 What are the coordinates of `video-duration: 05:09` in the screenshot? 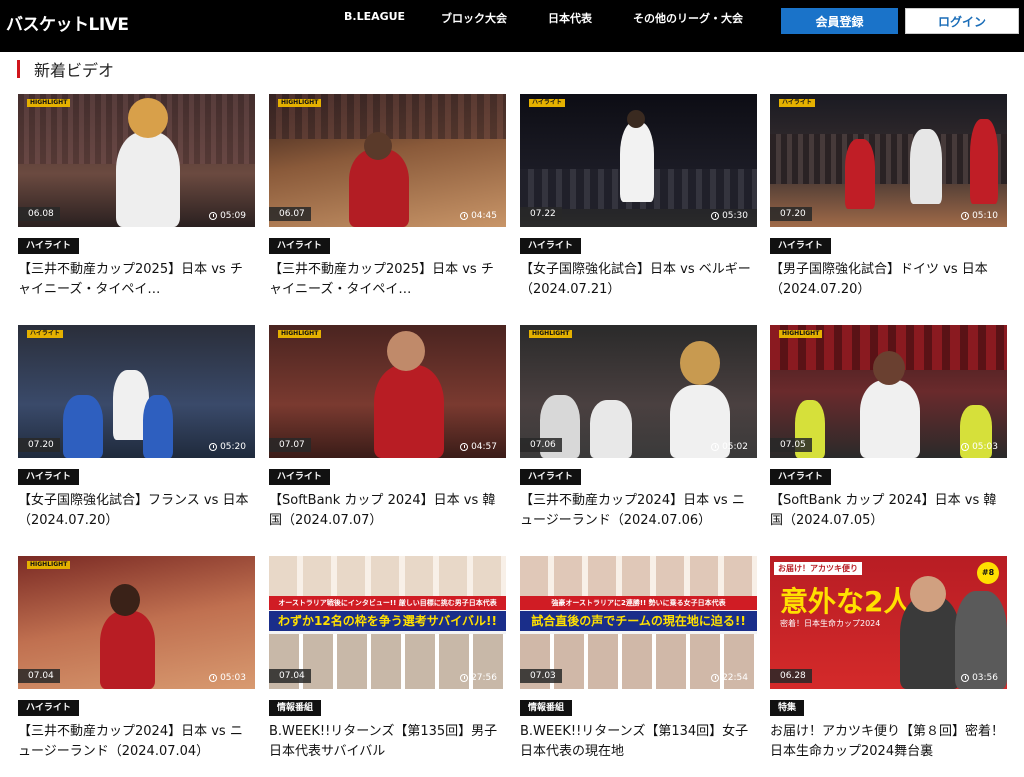 It's located at (227, 216).